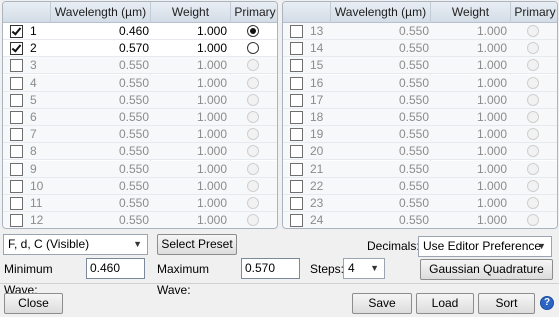  I want to click on table-row: 19 0.550 1.000, so click(420, 135).